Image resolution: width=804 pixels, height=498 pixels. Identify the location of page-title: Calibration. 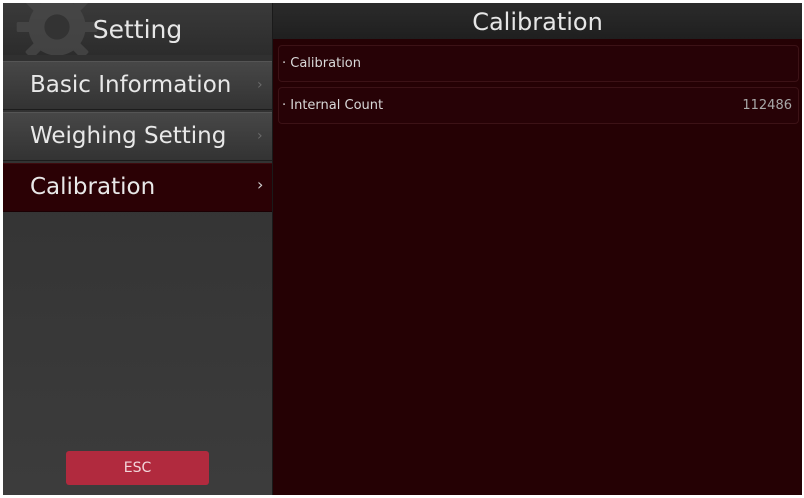
(537, 22).